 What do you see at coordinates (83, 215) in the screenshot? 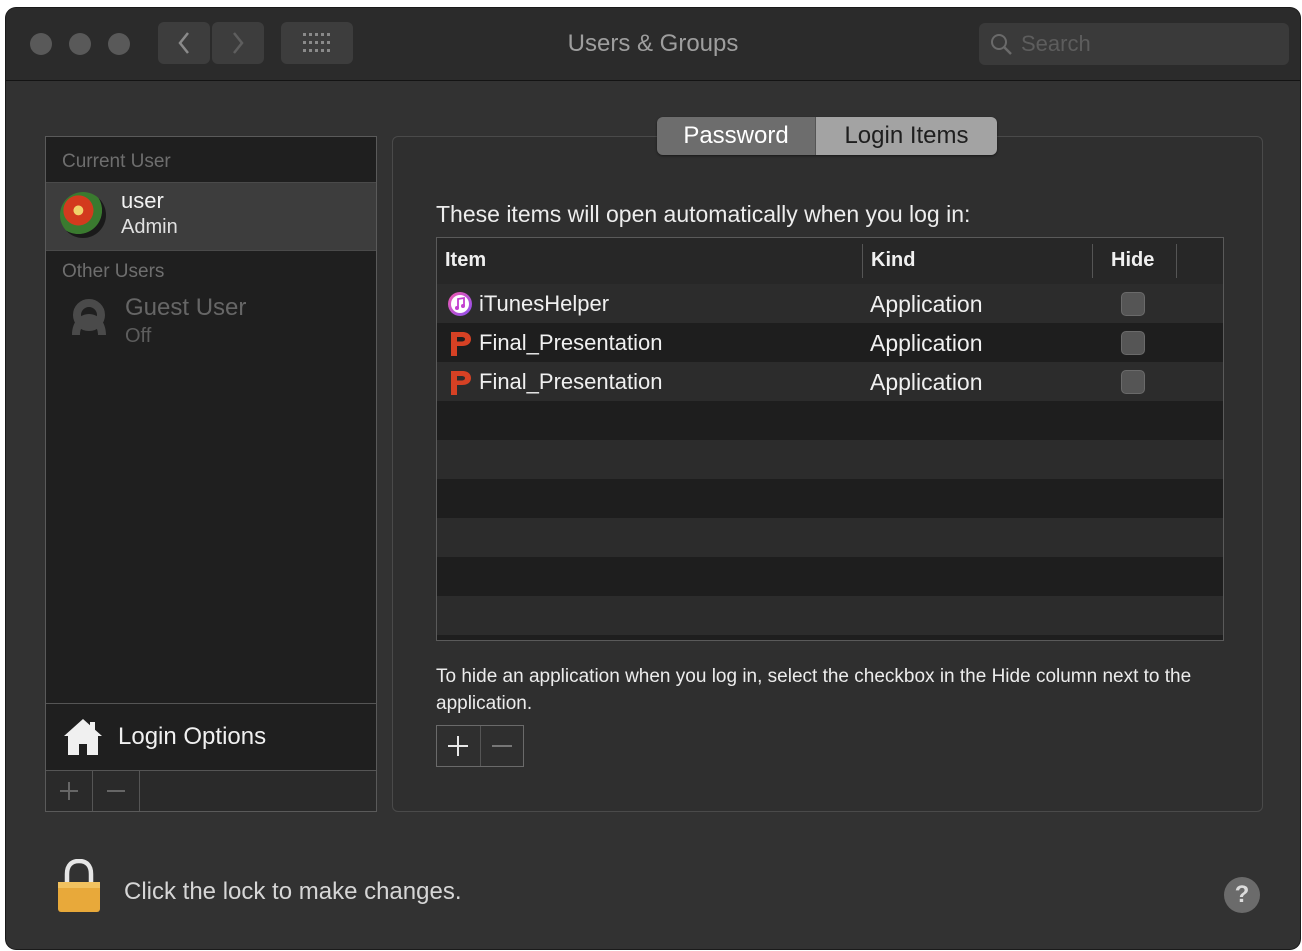
I see `user-avatar` at bounding box center [83, 215].